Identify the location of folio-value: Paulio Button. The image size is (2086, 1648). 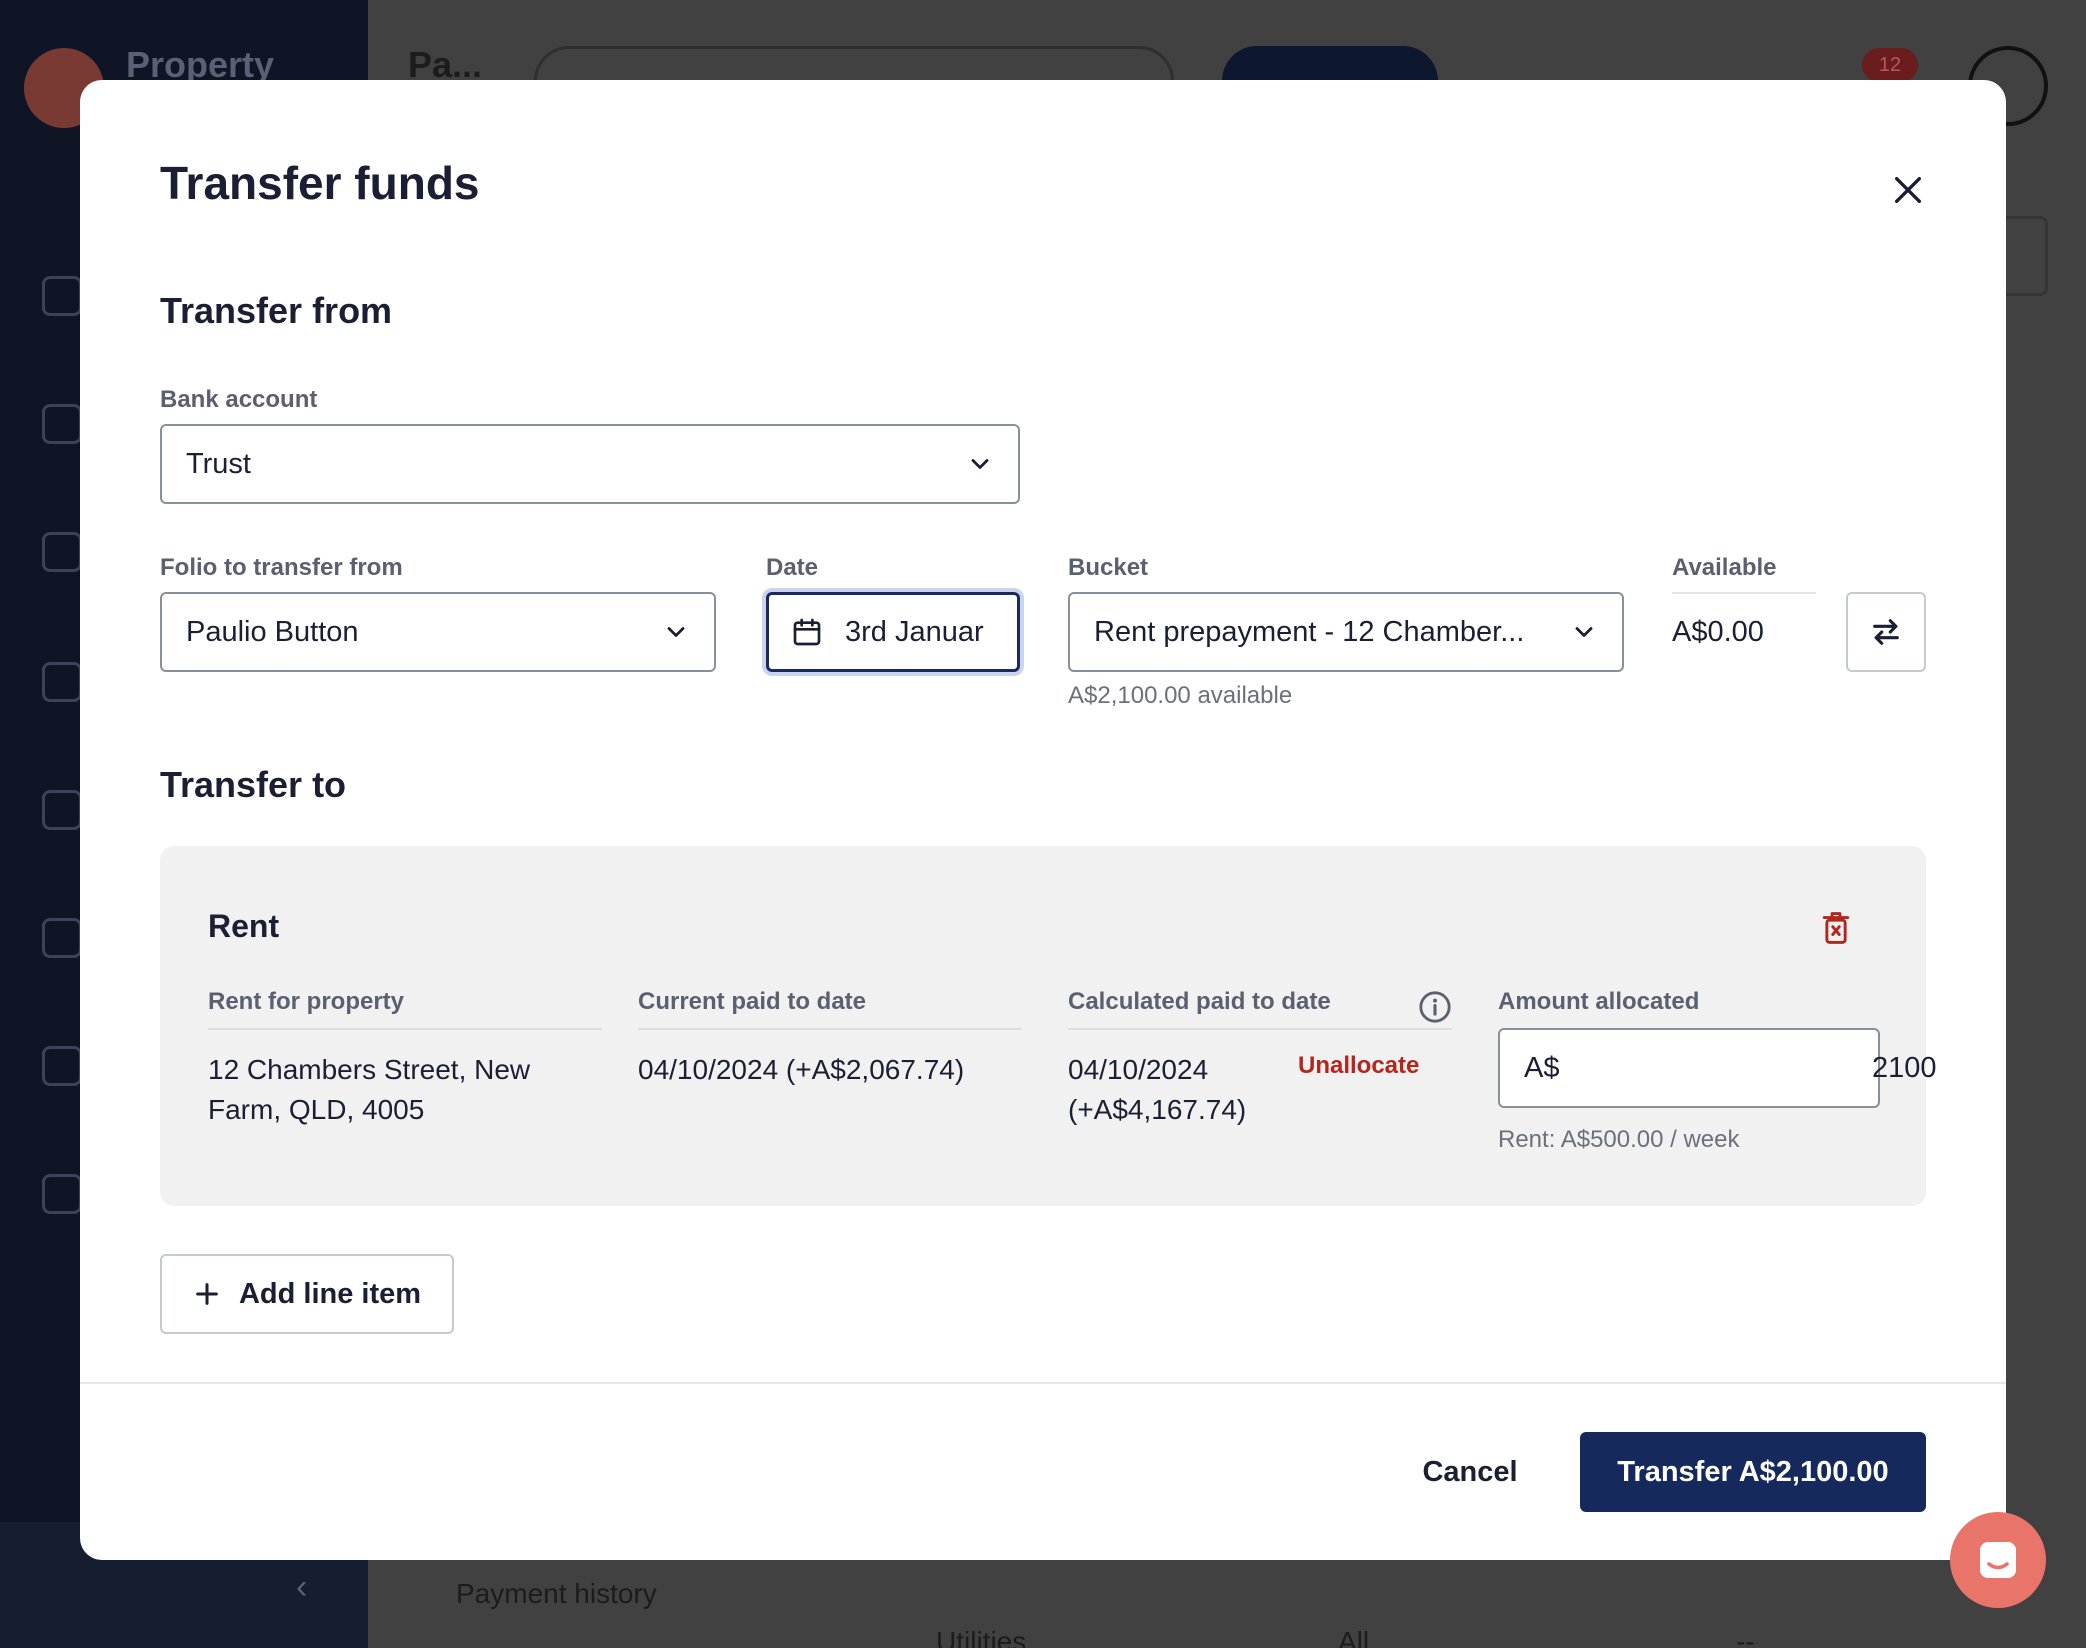
(272, 631).